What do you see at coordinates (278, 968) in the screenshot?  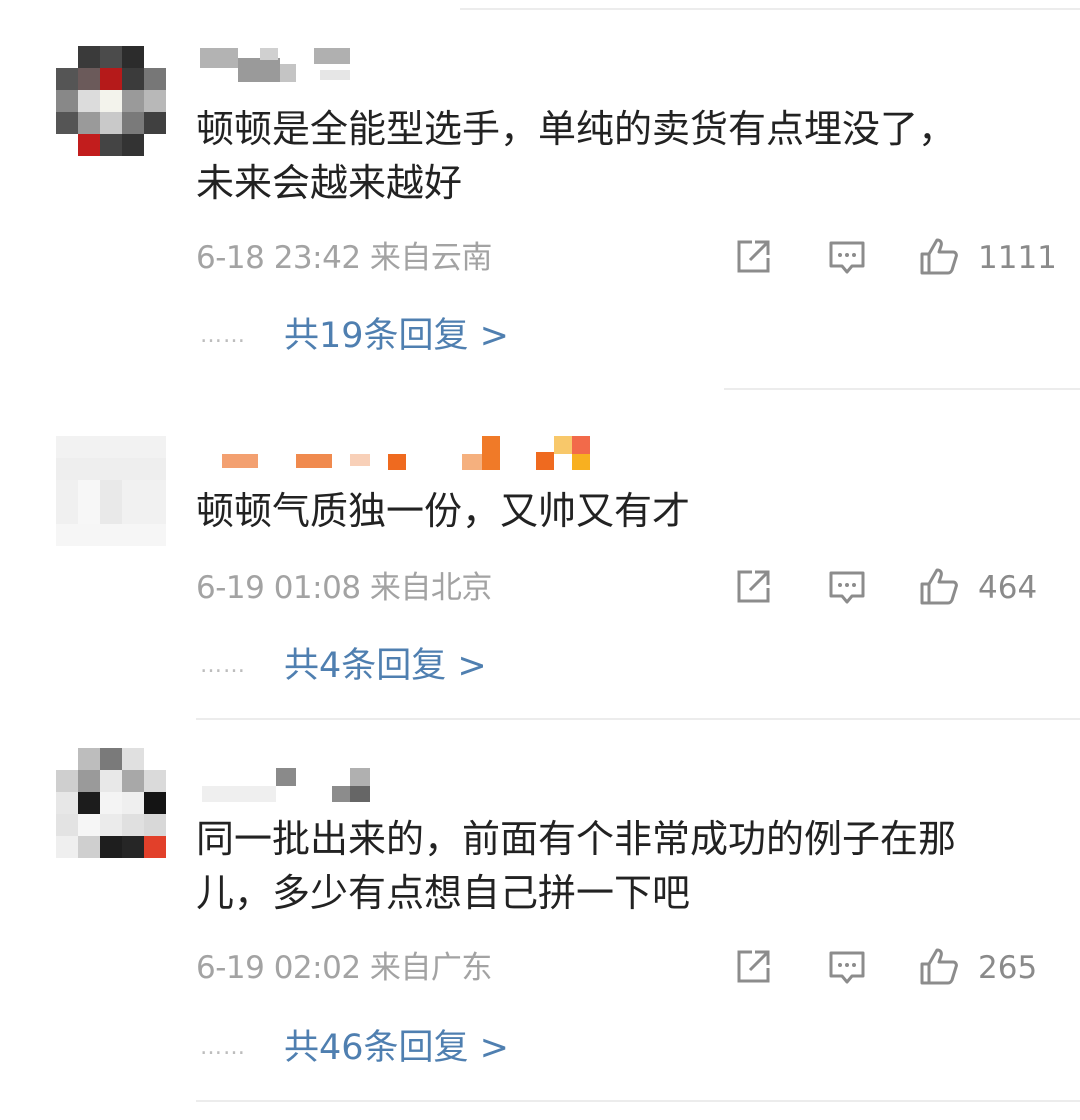 I see `comment-date: 6-19 02:02` at bounding box center [278, 968].